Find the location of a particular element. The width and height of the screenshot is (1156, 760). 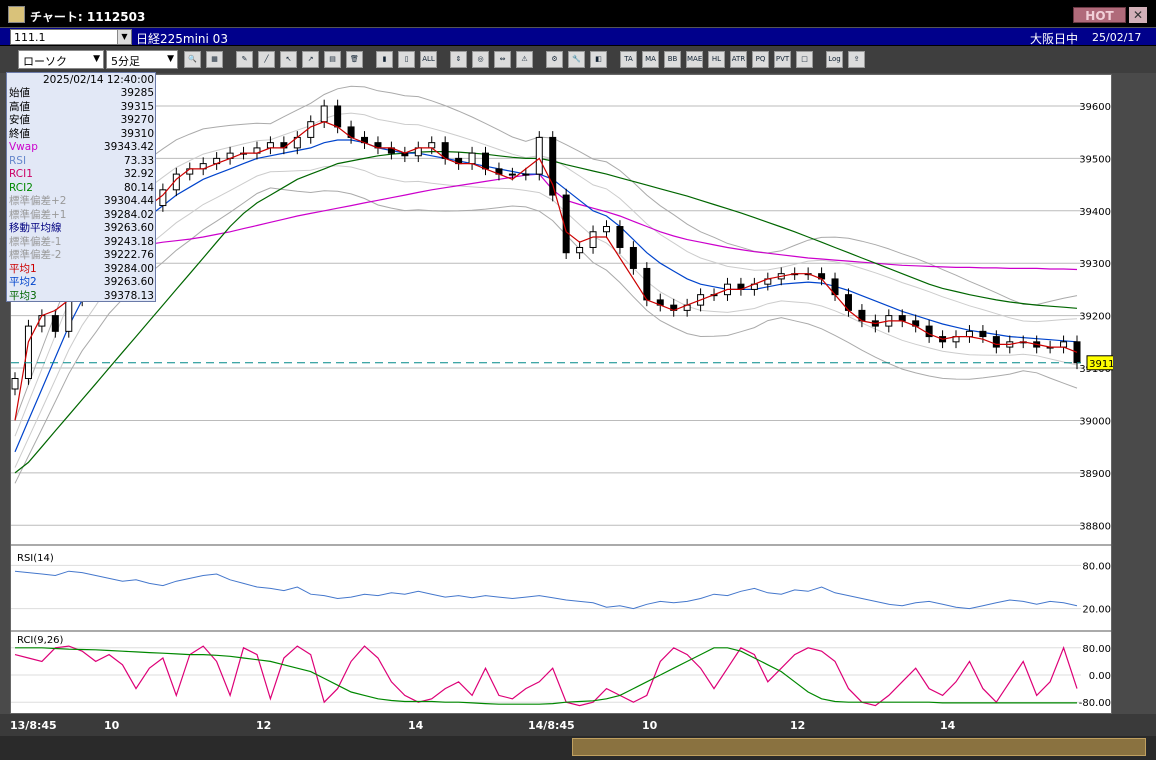

ind-mae-icon: MAE is located at coordinates (694, 59).